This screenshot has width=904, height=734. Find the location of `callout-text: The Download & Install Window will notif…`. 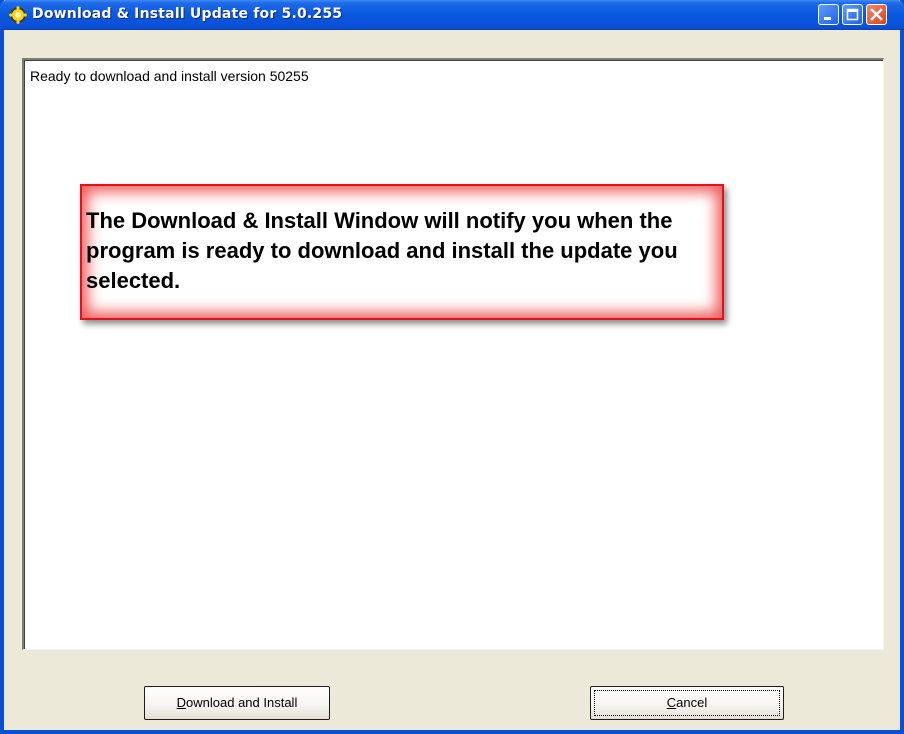

callout-text: The Download & Install Window will notif… is located at coordinates (382, 250).